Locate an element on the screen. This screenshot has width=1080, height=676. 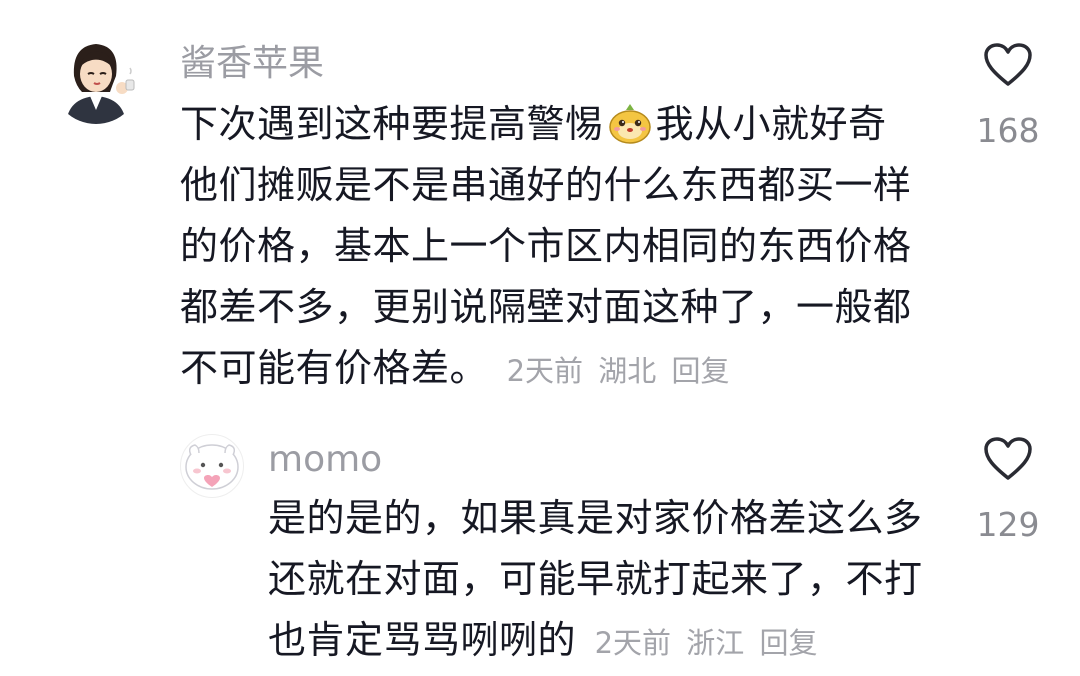
like-button: 129 is located at coordinates (1008, 488).